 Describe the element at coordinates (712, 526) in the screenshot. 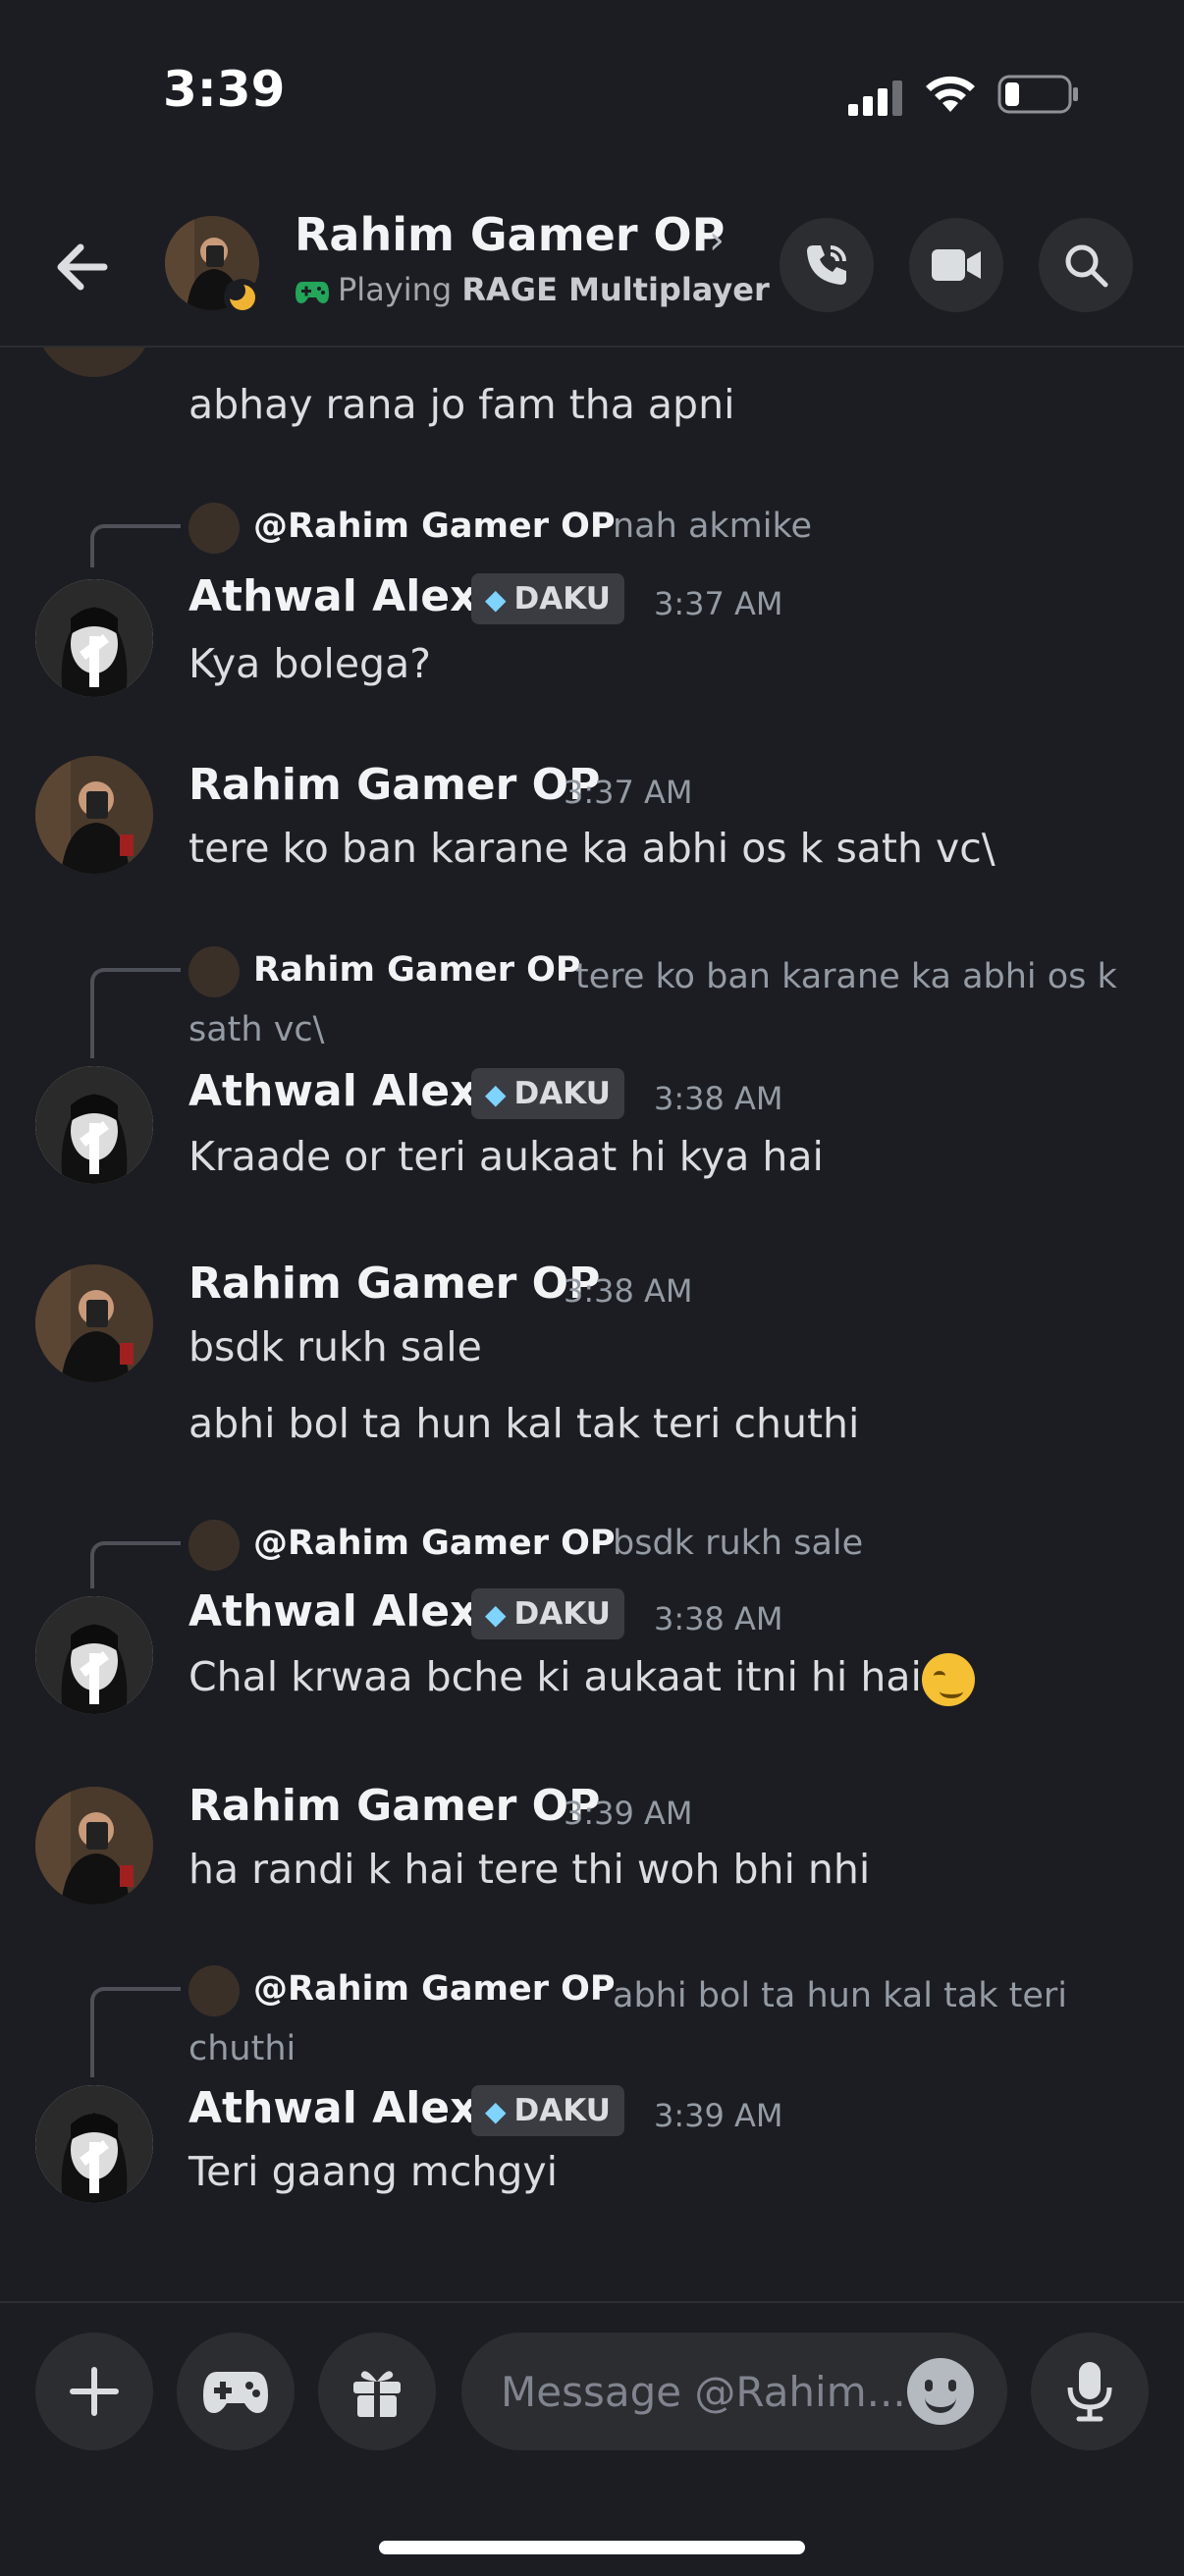

I see `reply-preview: nah akmike` at that location.